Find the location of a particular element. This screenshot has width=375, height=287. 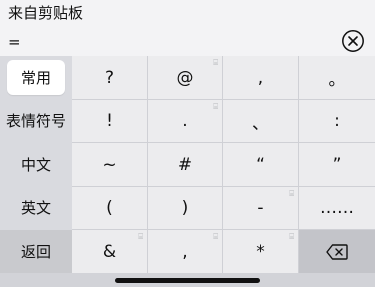

key-label: & is located at coordinates (109, 251).